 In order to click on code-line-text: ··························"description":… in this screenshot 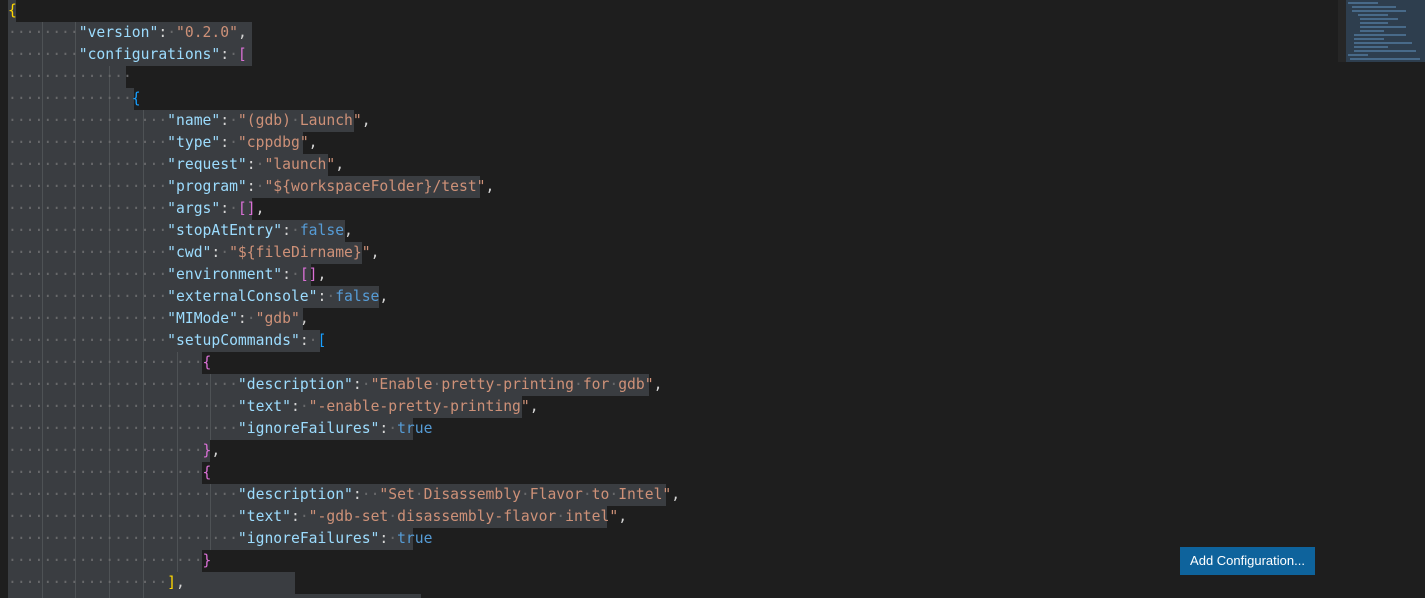, I will do `click(335, 384)`.